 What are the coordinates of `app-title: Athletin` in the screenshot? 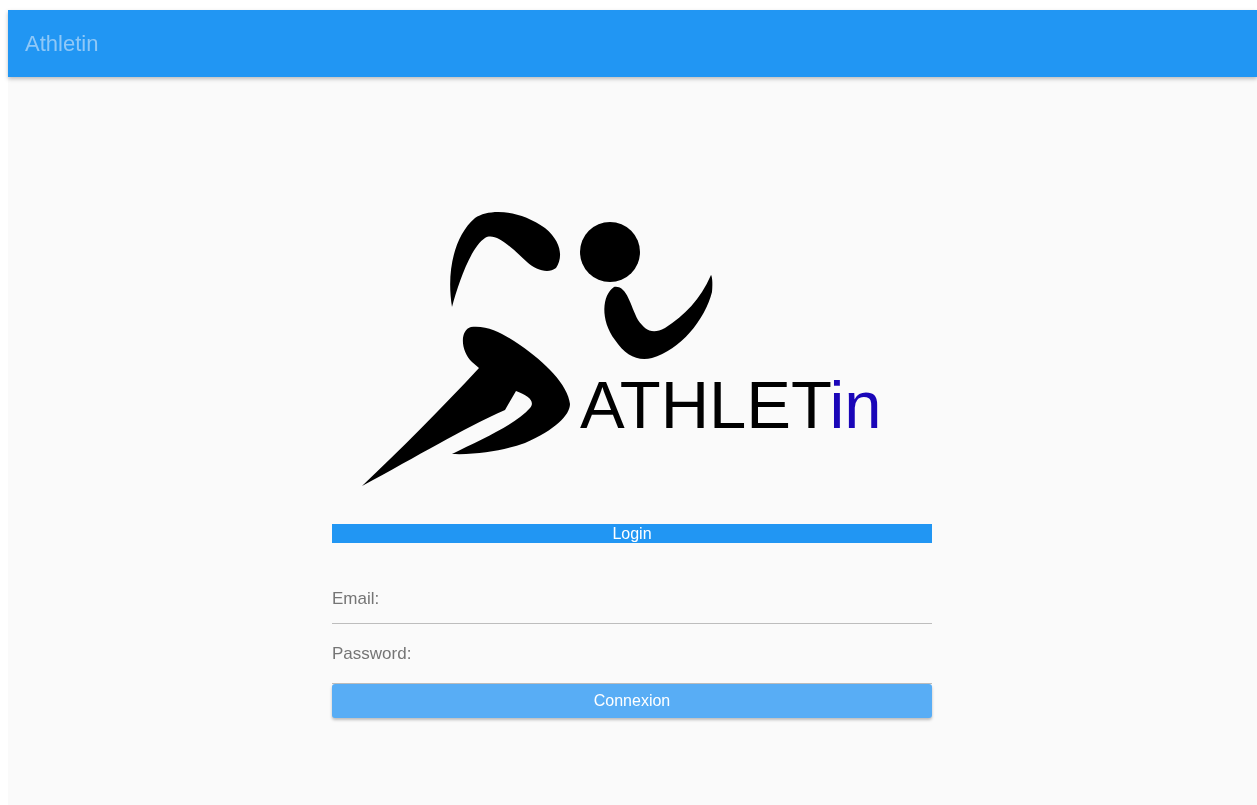 It's located at (62, 44).